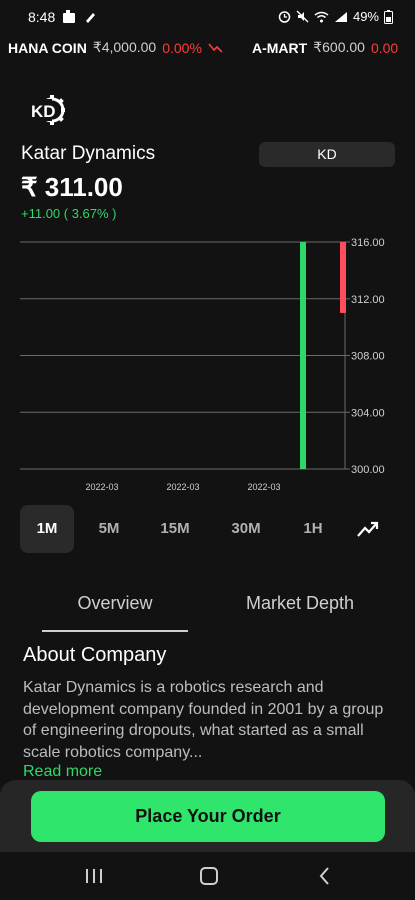 This screenshot has width=415, height=900. Describe the element at coordinates (325, 876) in the screenshot. I see `back-icon` at that location.